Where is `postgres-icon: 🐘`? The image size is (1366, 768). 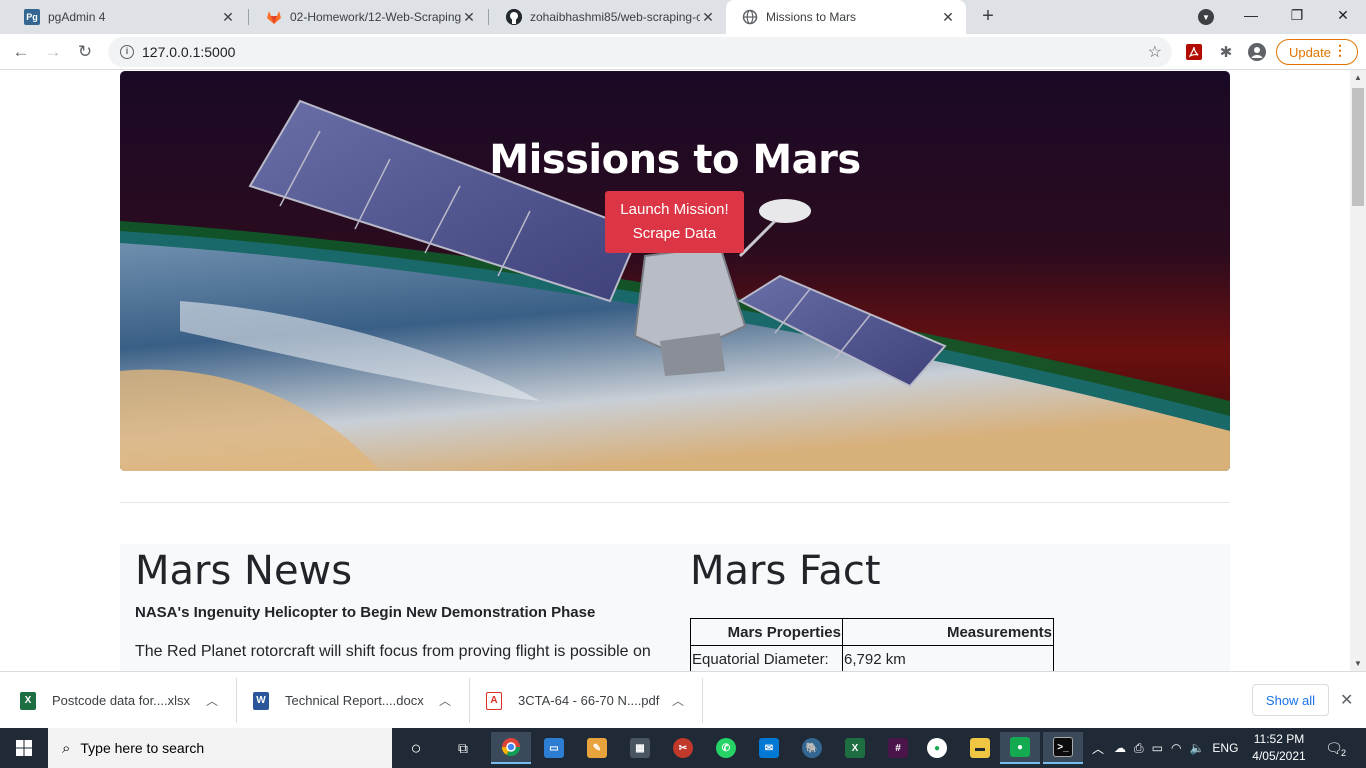 postgres-icon: 🐘 is located at coordinates (812, 748).